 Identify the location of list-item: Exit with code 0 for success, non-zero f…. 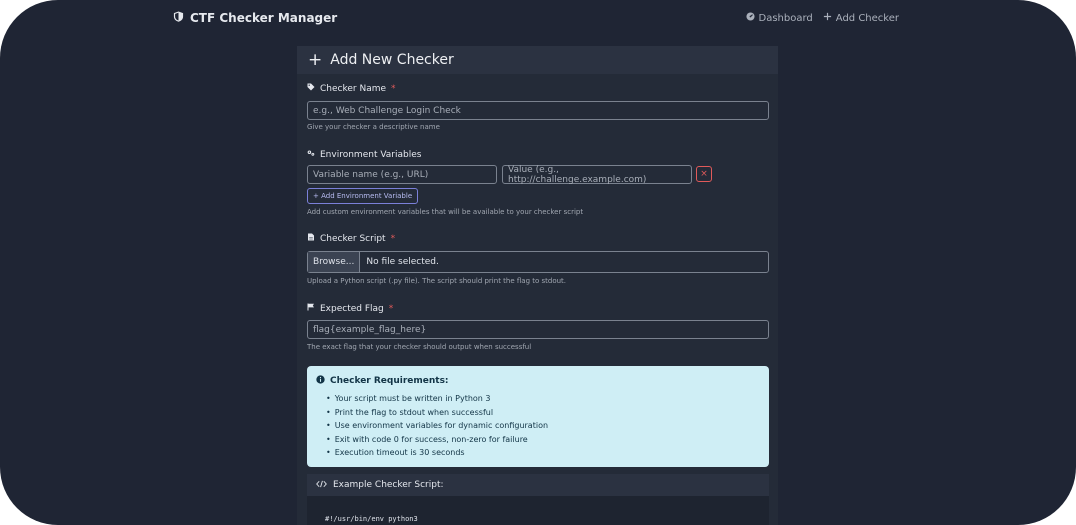
(543, 440).